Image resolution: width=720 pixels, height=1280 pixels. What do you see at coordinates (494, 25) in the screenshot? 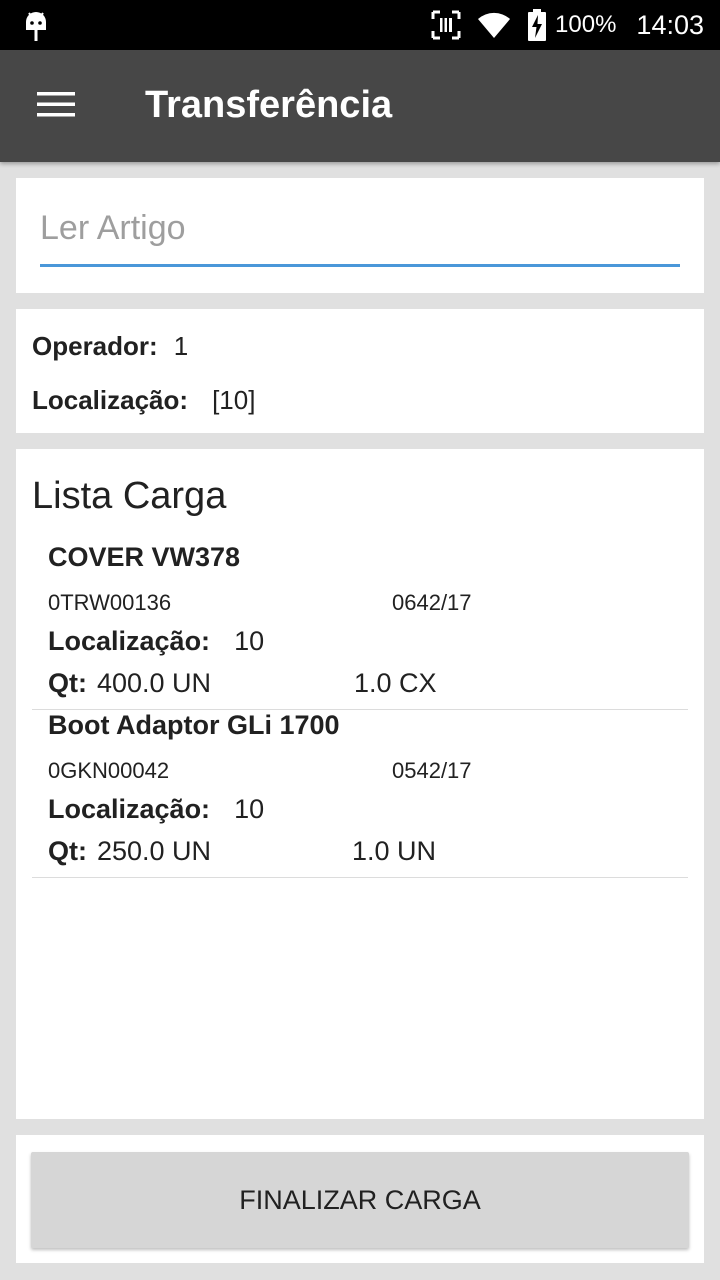
I see `wifi-icon` at bounding box center [494, 25].